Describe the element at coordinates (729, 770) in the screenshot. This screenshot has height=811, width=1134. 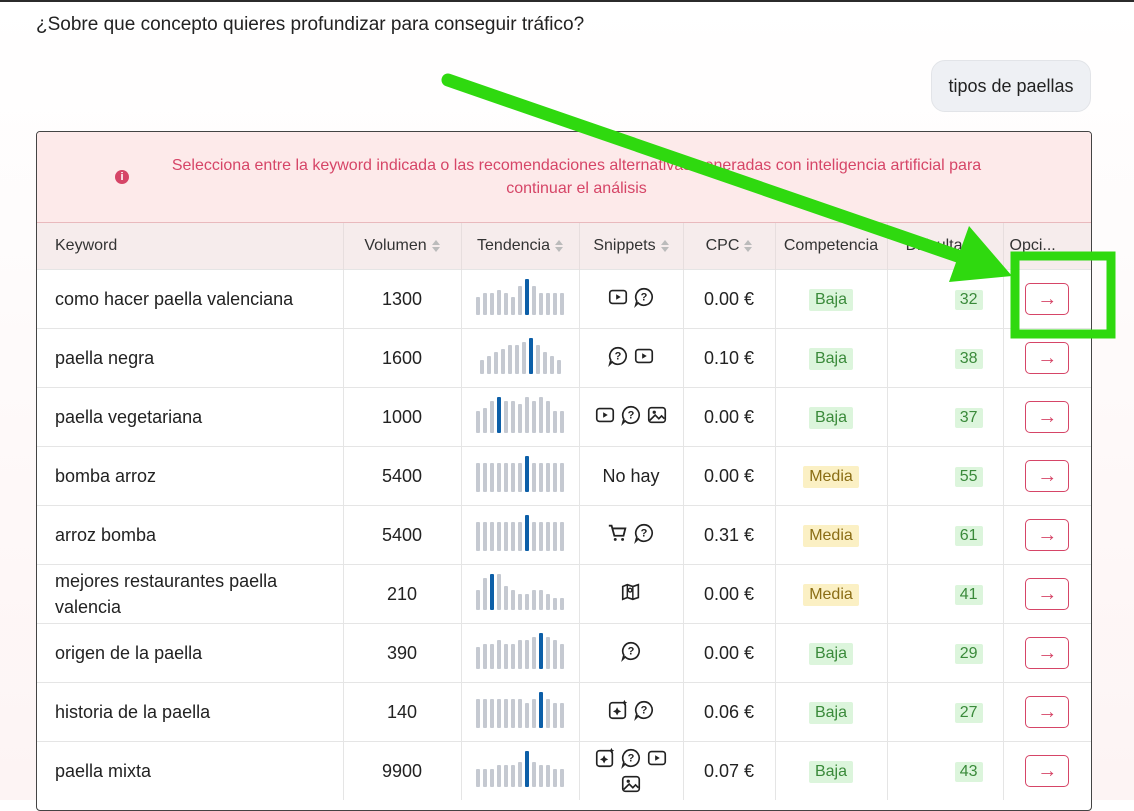
I see `cpc-cell: 0.07 €` at that location.